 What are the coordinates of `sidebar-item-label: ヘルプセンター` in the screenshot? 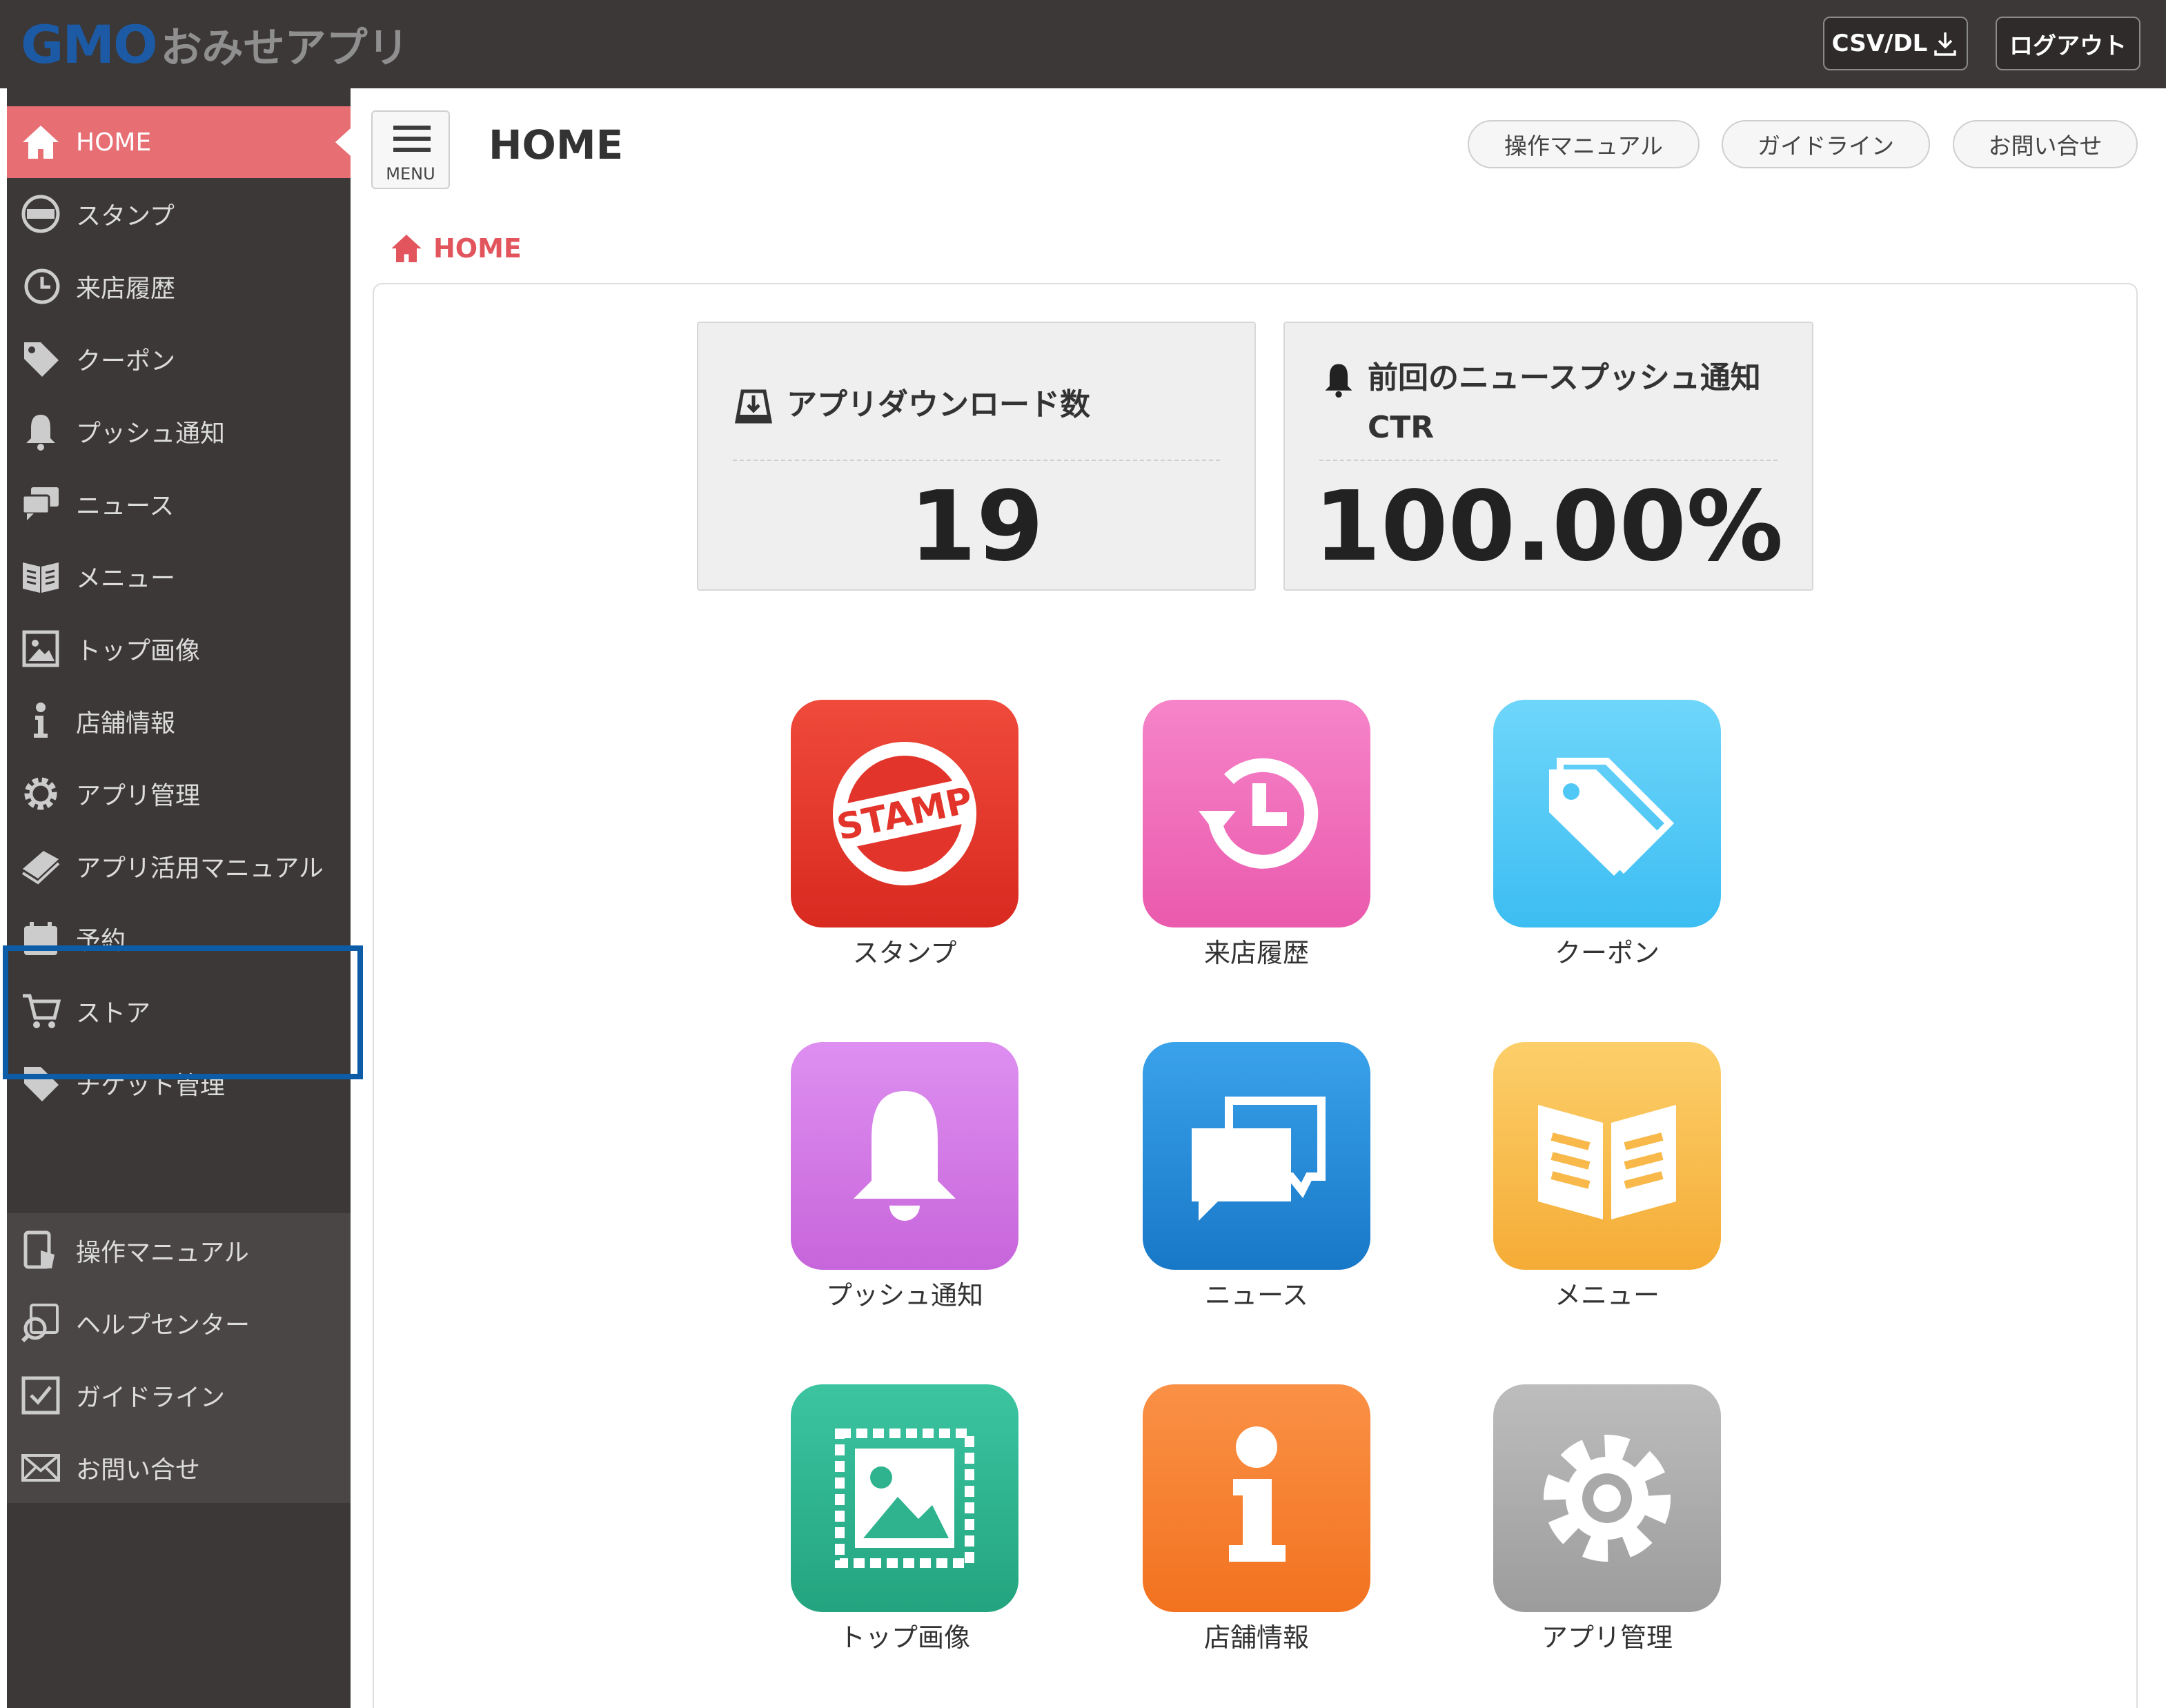 It's located at (163, 1325).